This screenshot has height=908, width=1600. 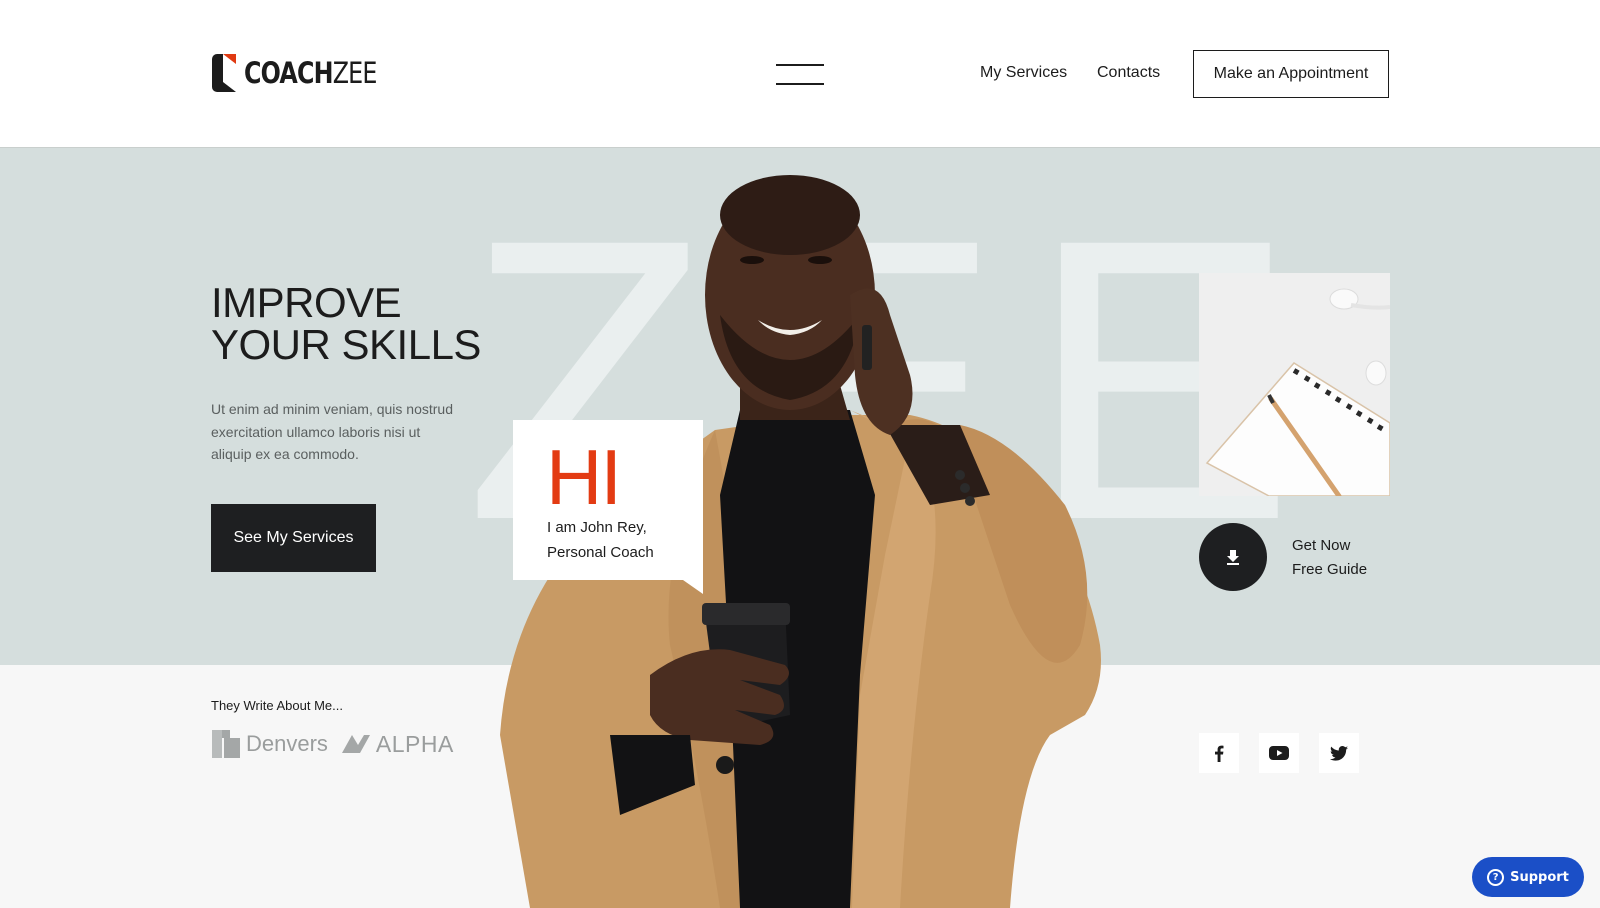 I want to click on alpha-logo-icon, so click(x=355, y=744).